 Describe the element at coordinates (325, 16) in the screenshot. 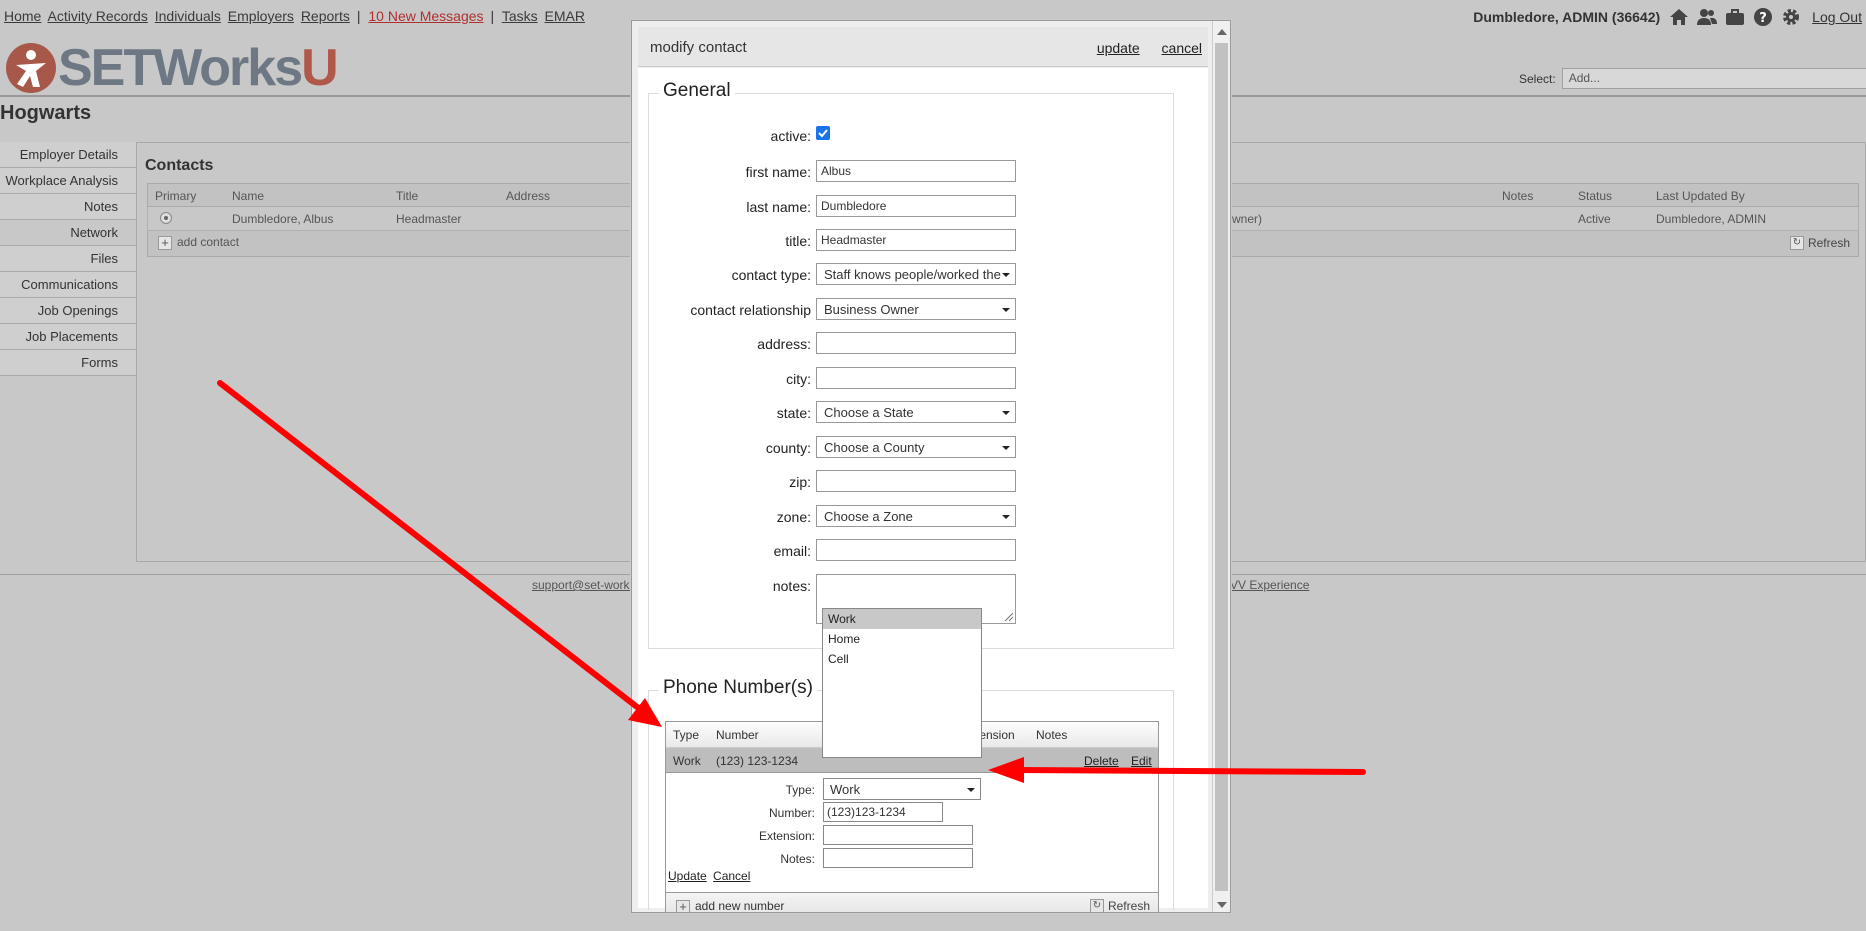

I see `nav-reports: Reports` at that location.